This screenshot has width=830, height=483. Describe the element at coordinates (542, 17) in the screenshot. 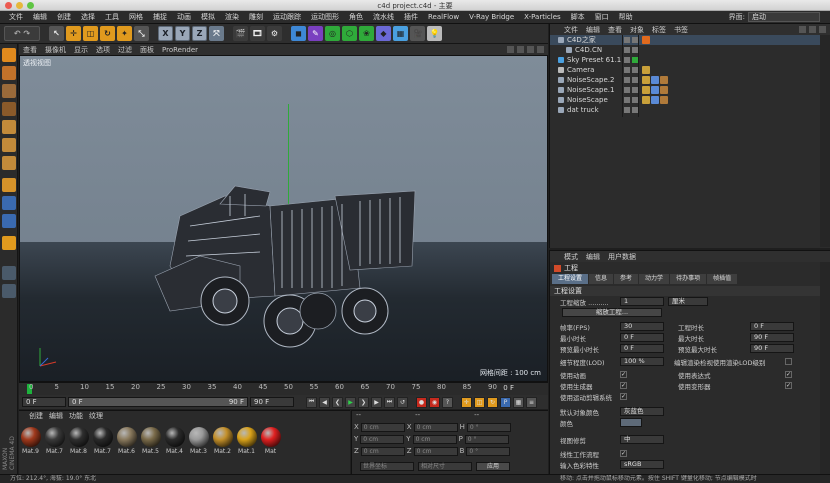

I see `menu-item: X-Particles` at that location.